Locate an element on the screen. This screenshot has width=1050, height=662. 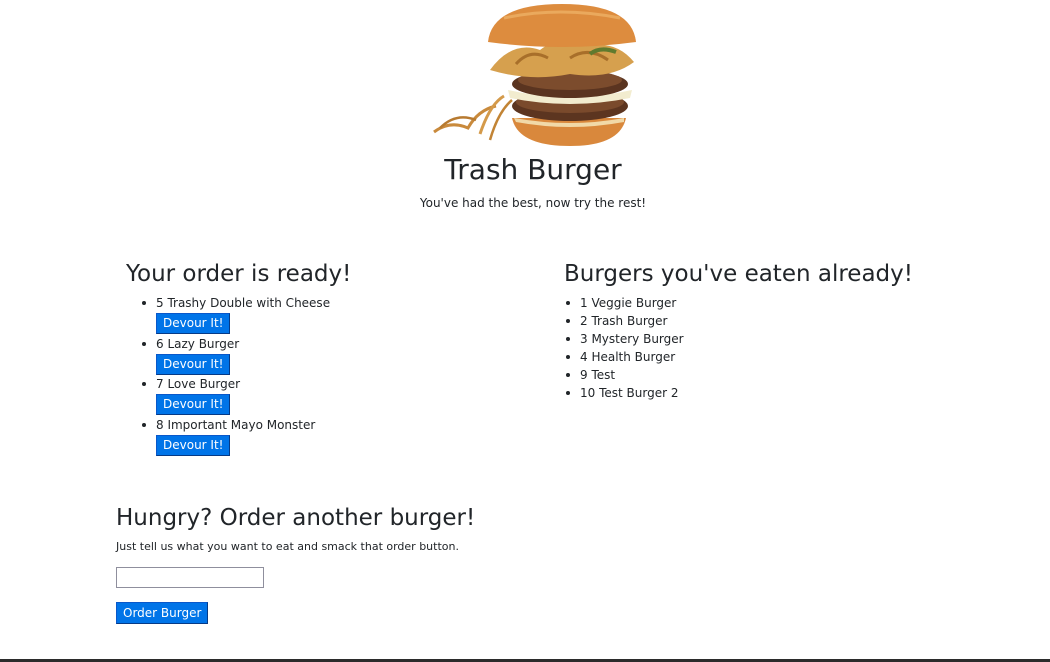
order-item: 8 Important Mayo Monster Devour It! is located at coordinates (235, 436).